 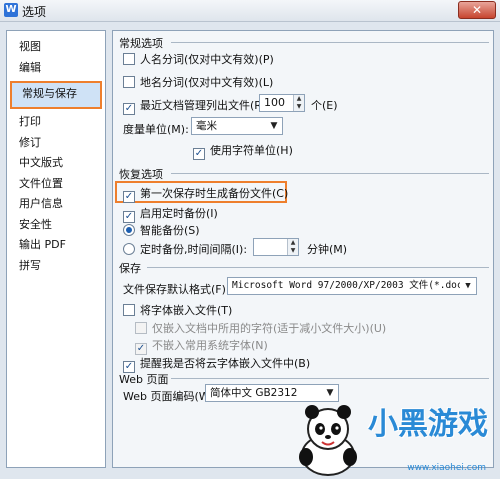 I want to click on smart-backup-option: 智能备份(S), so click(x=161, y=230).